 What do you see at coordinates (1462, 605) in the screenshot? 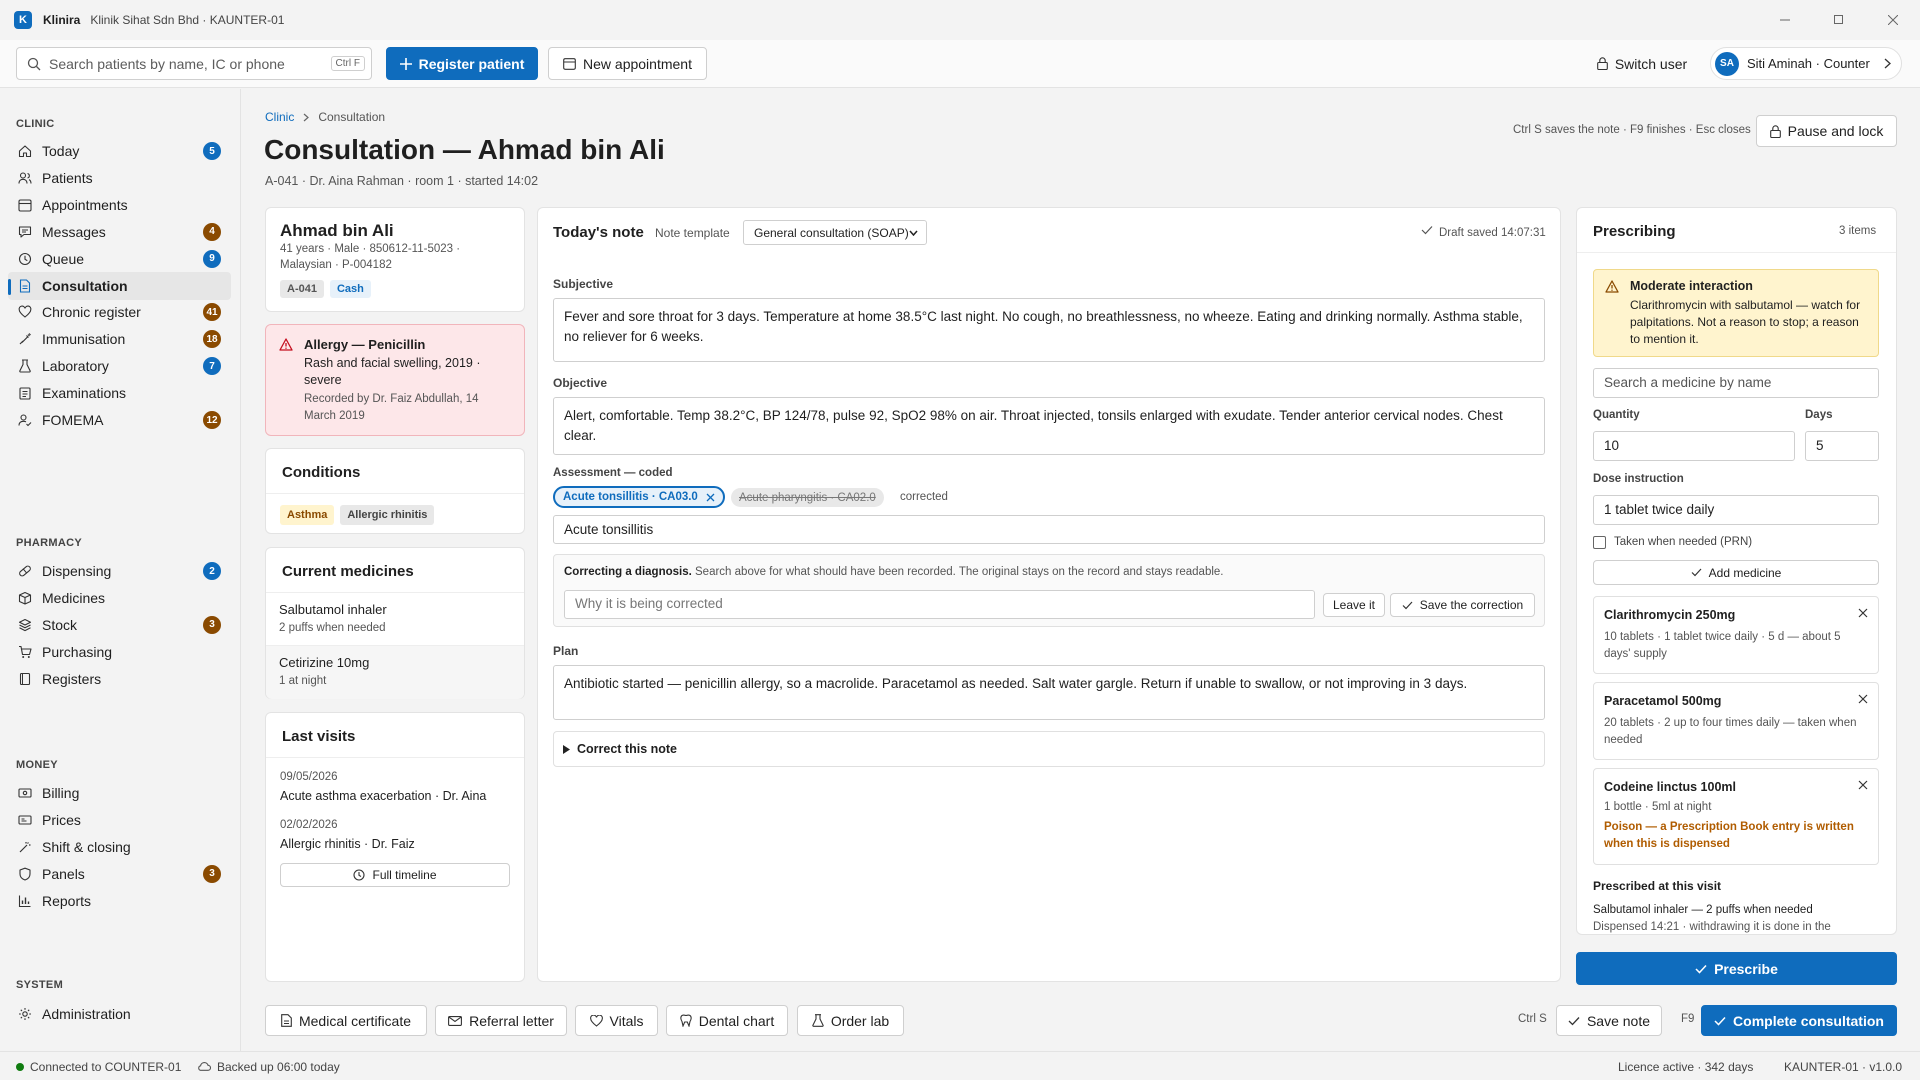
I see `save-correction-button: Save the correction` at bounding box center [1462, 605].